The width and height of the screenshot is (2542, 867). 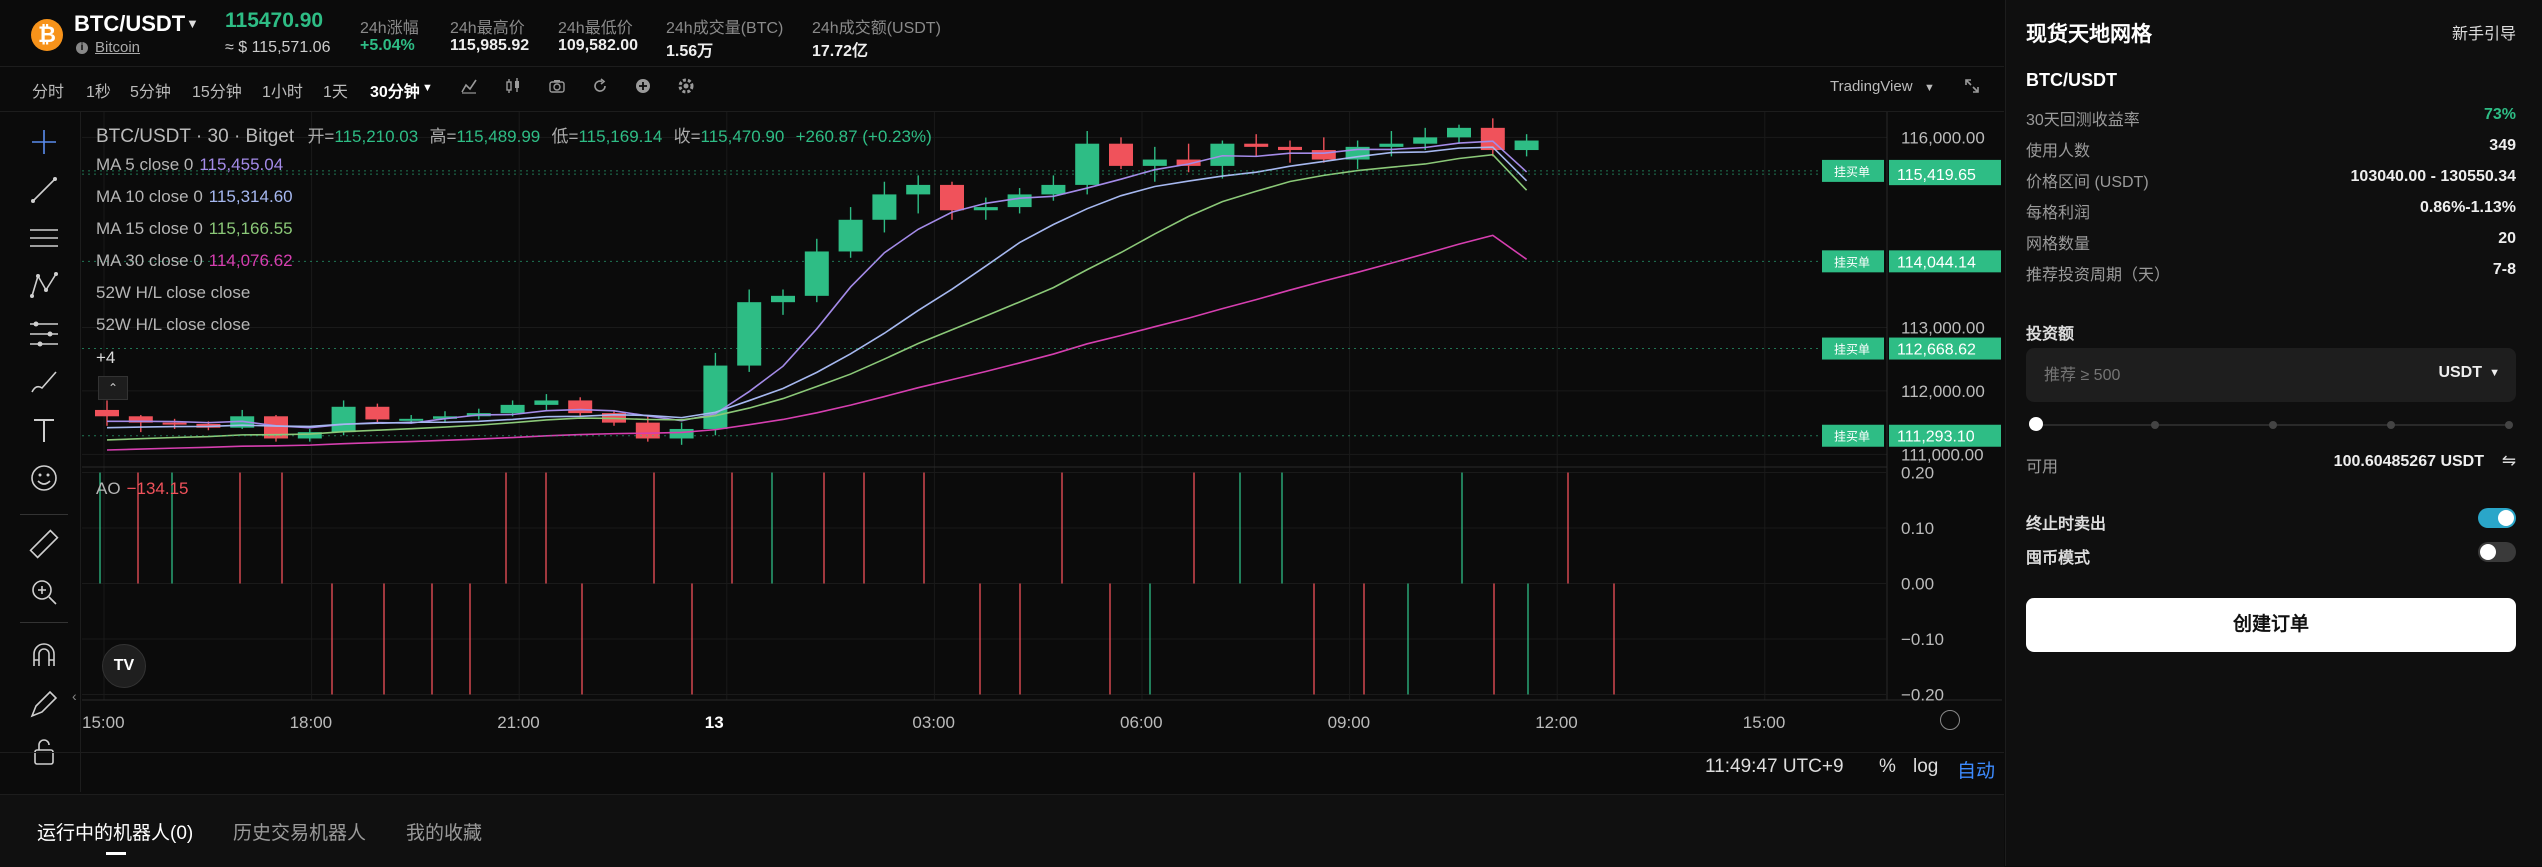 I want to click on fullscreen-icon, so click(x=1972, y=86).